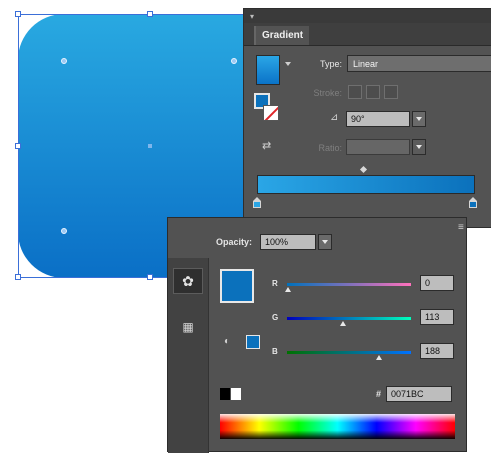 The width and height of the screenshot is (491, 453). What do you see at coordinates (337, 426) in the screenshot?
I see `color-spectrum-picker` at bounding box center [337, 426].